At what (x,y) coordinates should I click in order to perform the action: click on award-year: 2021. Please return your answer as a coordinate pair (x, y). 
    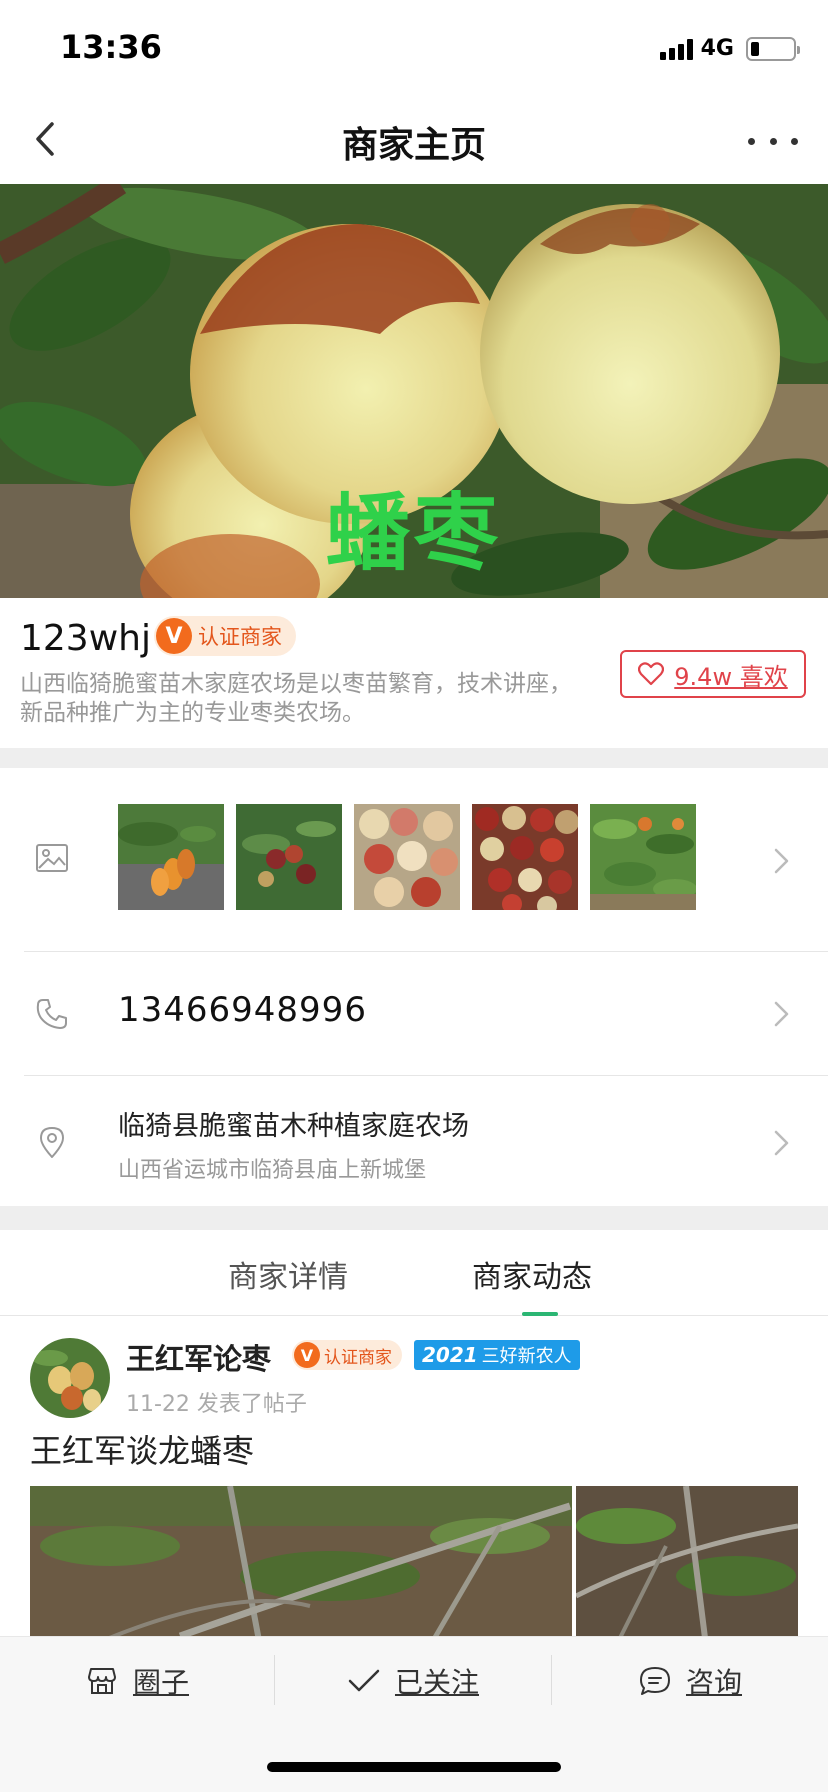
    Looking at the image, I should click on (450, 1355).